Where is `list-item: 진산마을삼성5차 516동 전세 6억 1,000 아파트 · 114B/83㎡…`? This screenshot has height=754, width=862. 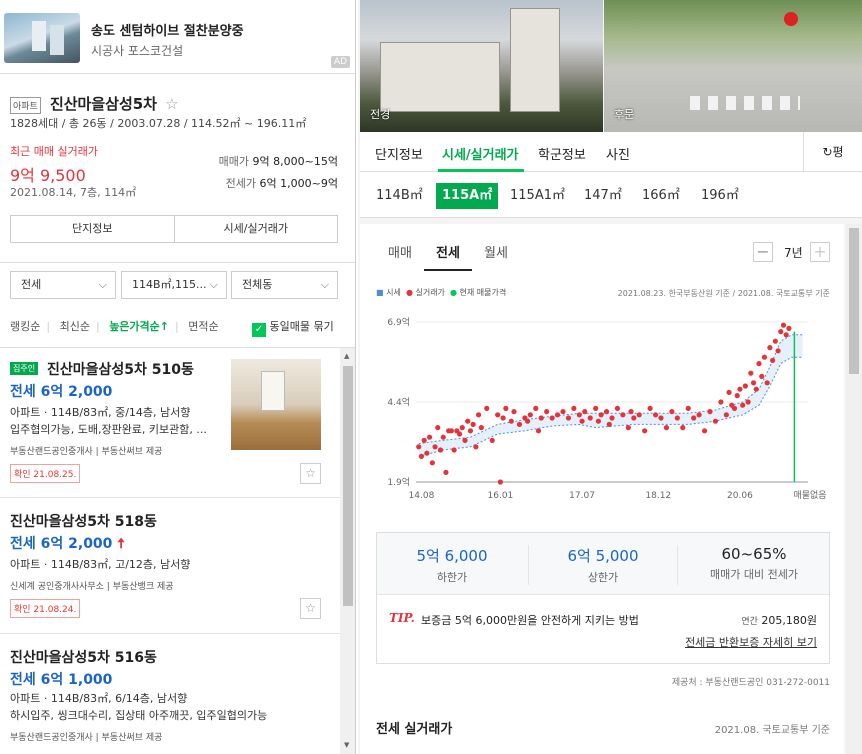 list-item: 진산마을삼성5차 516동 전세 6억 1,000 아파트 · 114B/83㎡… is located at coordinates (170, 694).